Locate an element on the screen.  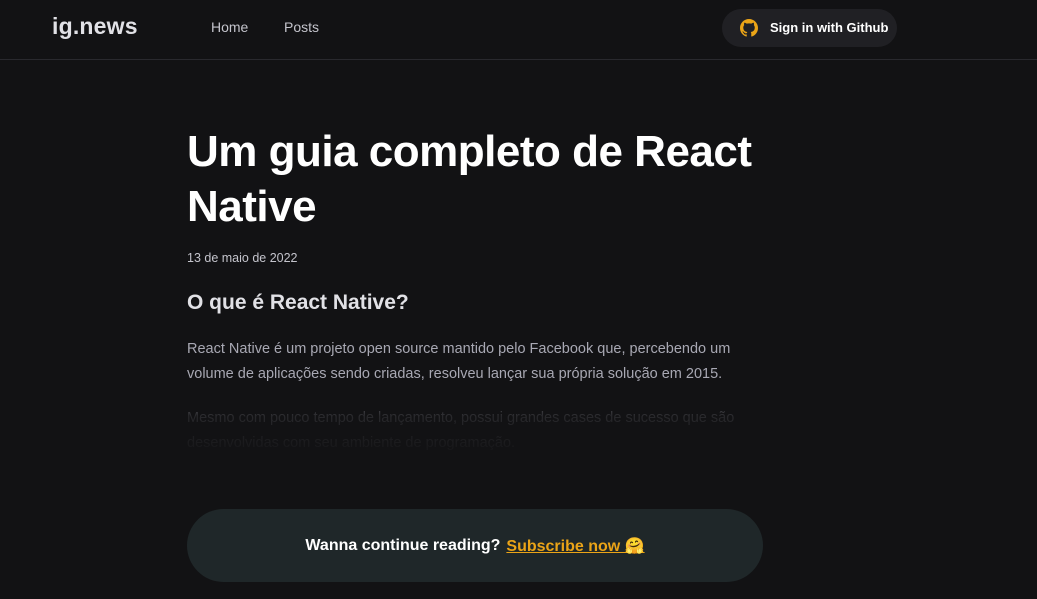
article-title: Um guia completo de React Native is located at coordinates (469, 179).